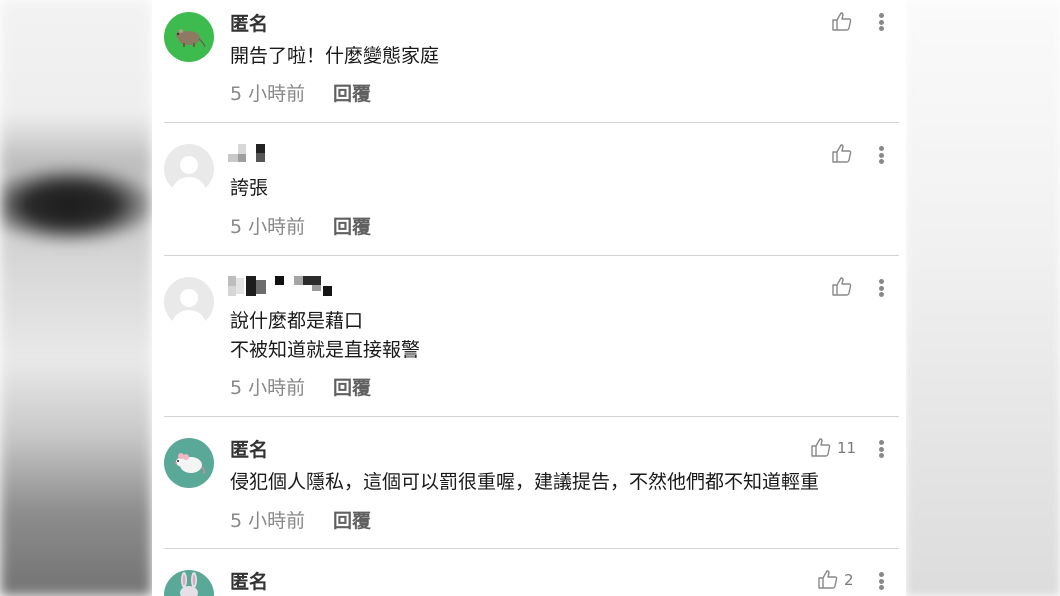  Describe the element at coordinates (249, 188) in the screenshot. I see `comment-text: 誇張` at that location.